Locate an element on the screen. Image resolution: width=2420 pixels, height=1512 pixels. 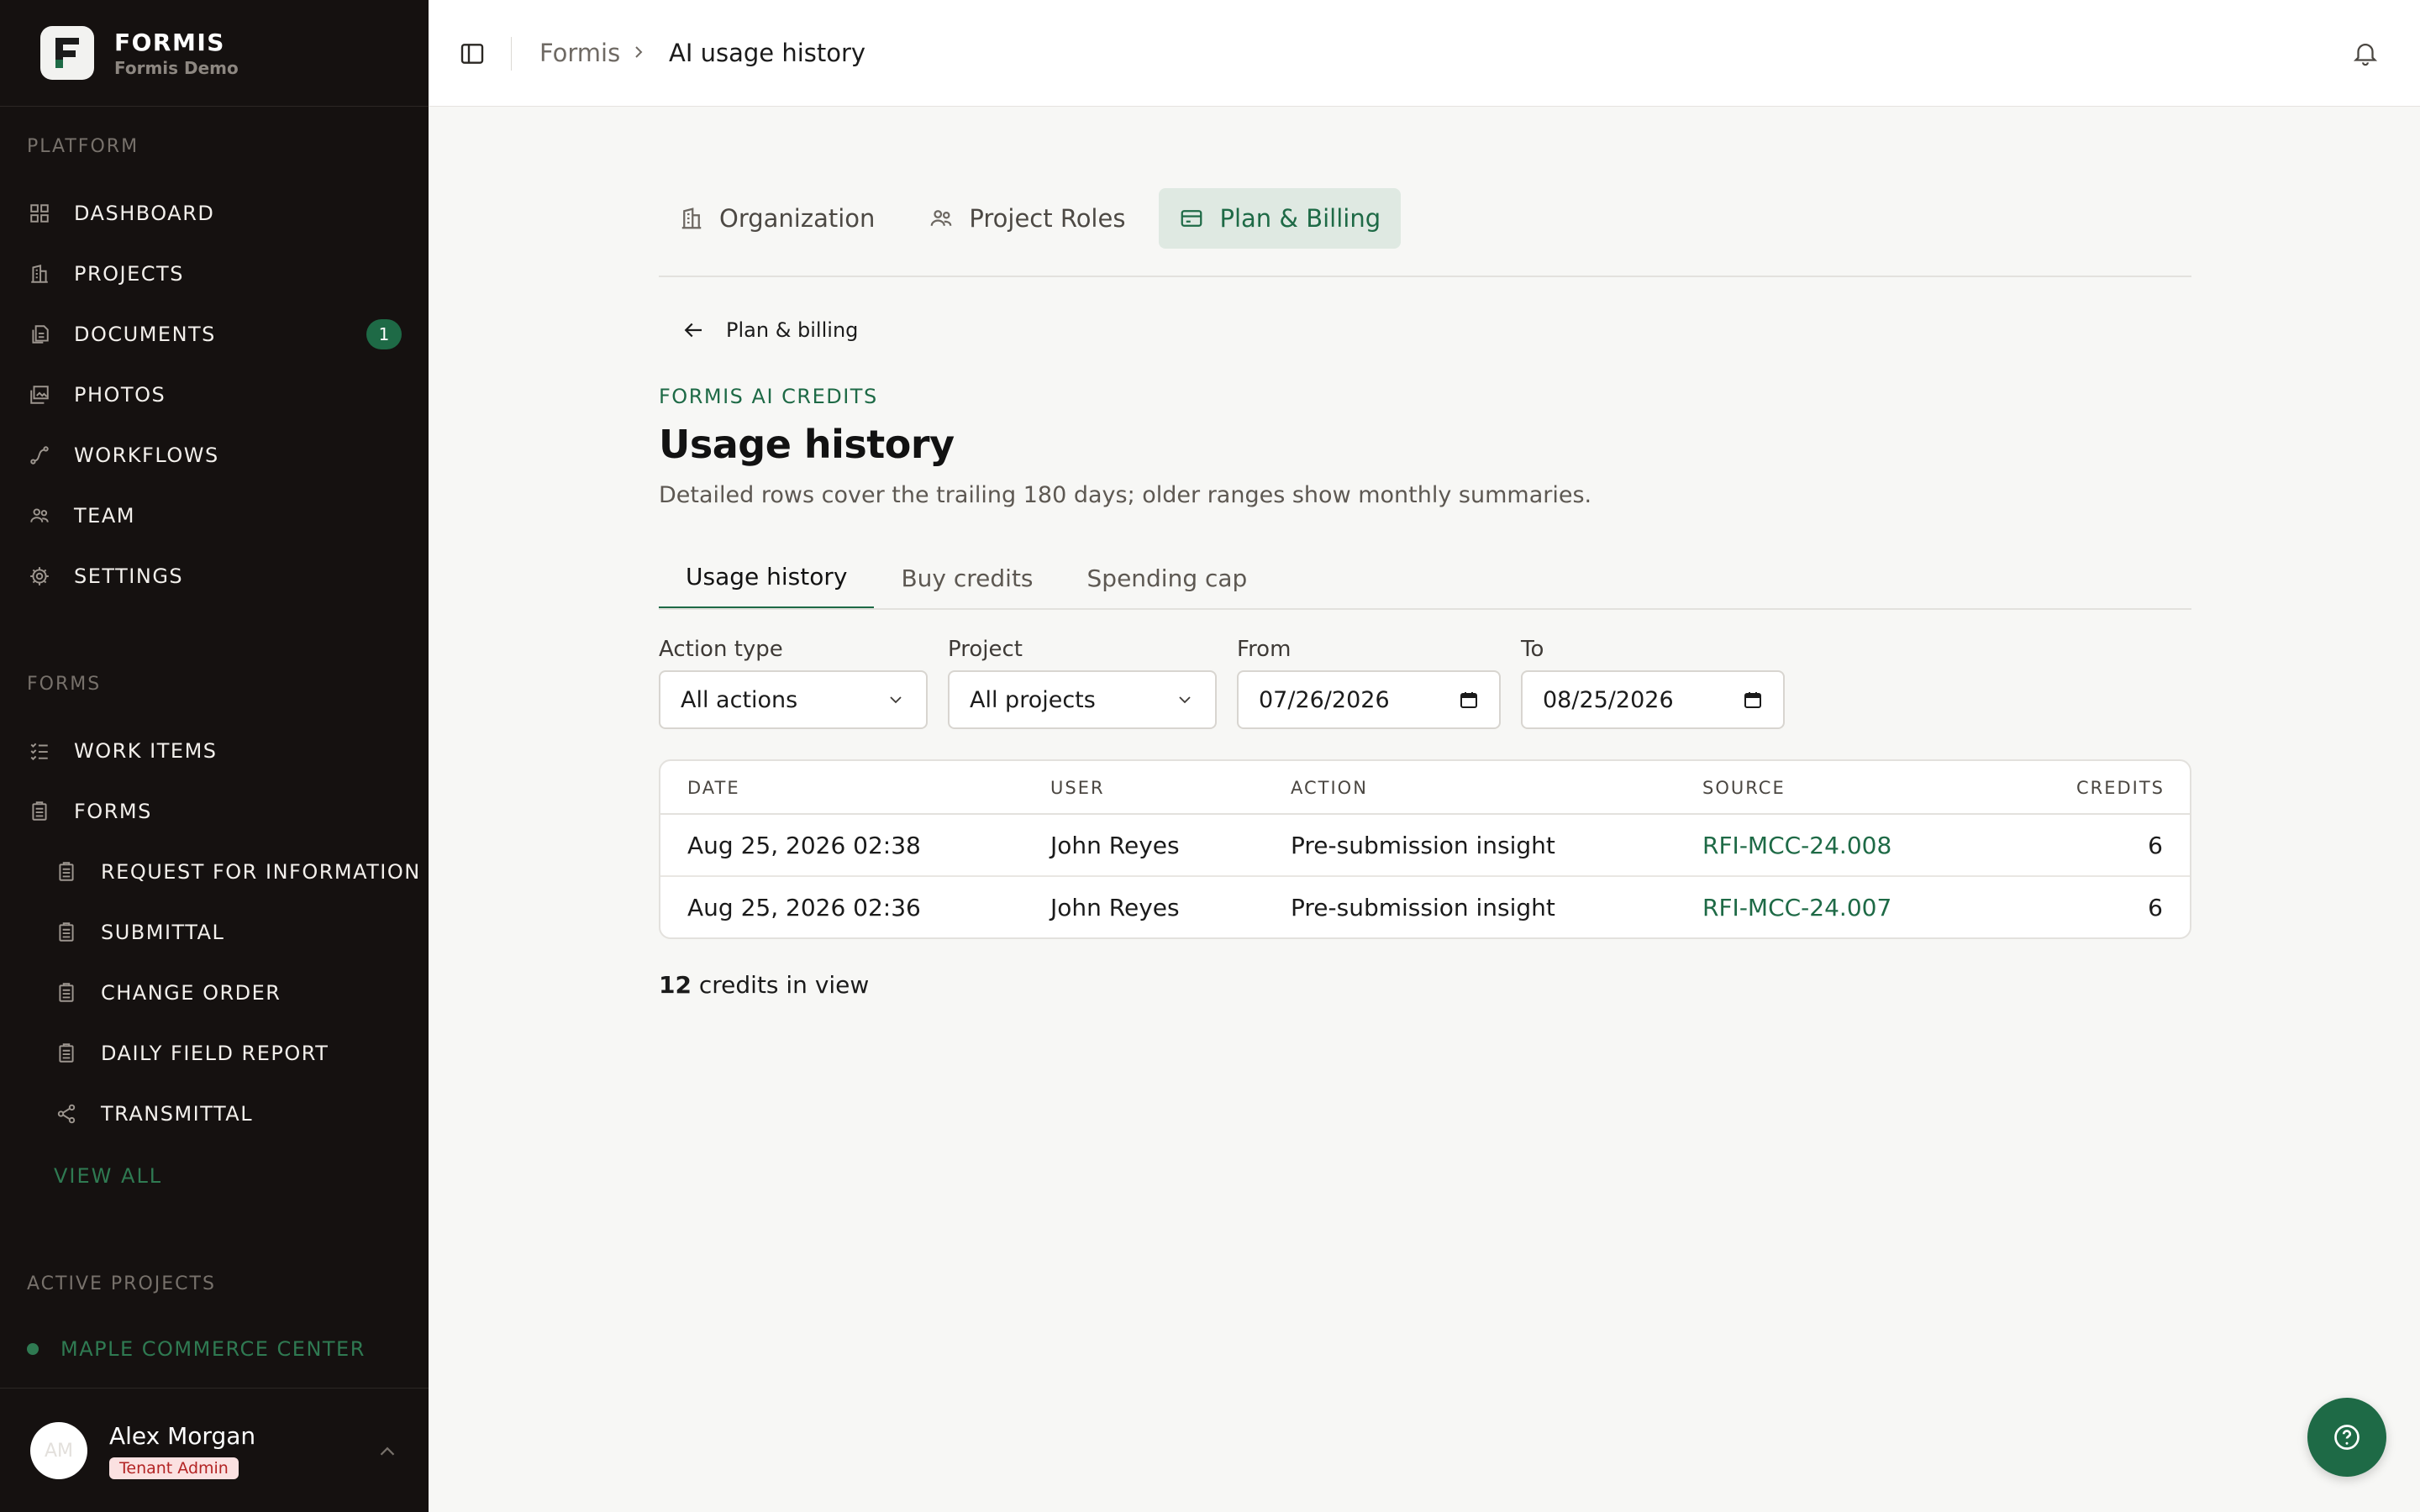
sidebar-item-label: SETTINGS is located at coordinates (129, 576).